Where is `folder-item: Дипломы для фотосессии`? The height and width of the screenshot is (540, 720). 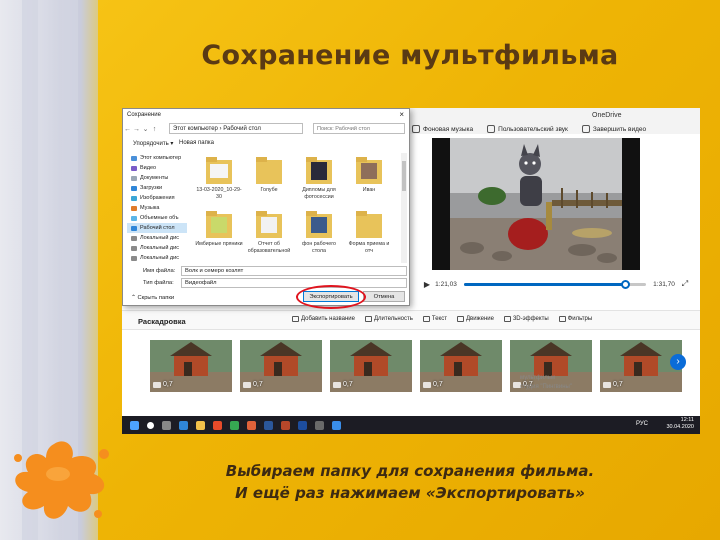
folder-item: Дипломы для фотосессии is located at coordinates (319, 177).